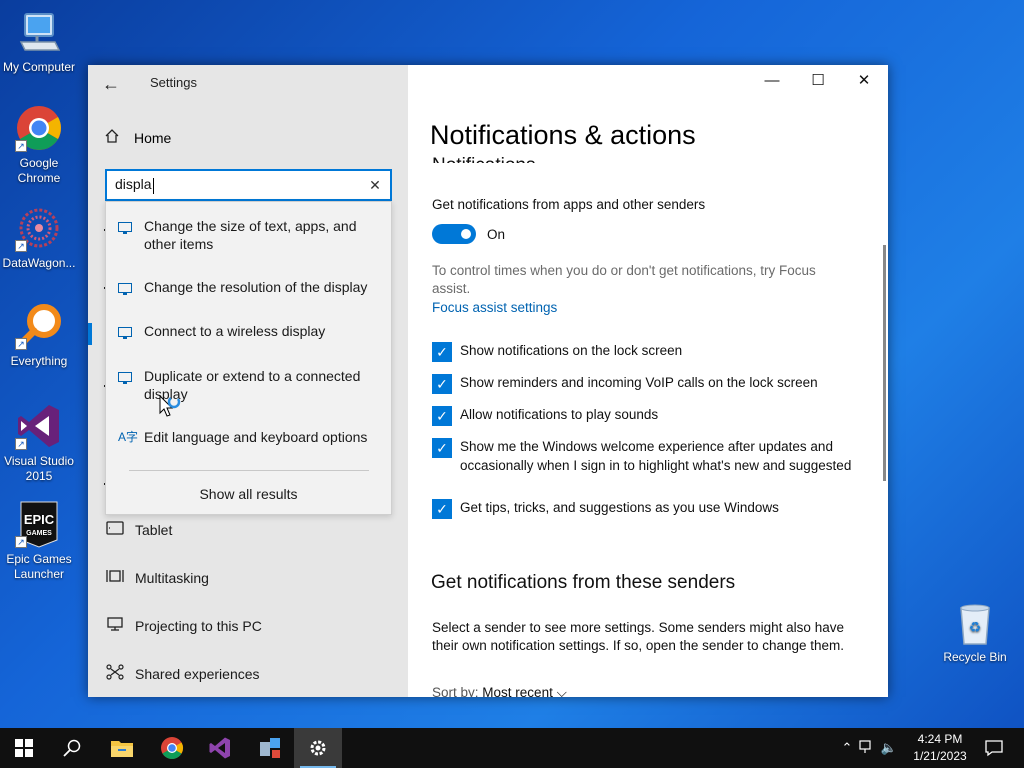  What do you see at coordinates (198, 626) in the screenshot?
I see `sidebar-item-label: Projecting to this PC` at bounding box center [198, 626].